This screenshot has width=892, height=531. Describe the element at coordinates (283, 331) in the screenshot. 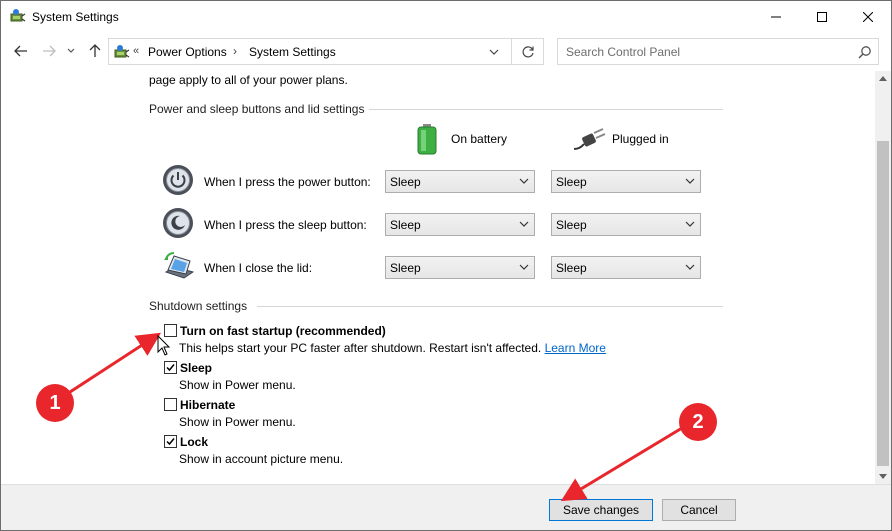

I see `fast-startup-label: Turn on fast startup (recommended)` at that location.